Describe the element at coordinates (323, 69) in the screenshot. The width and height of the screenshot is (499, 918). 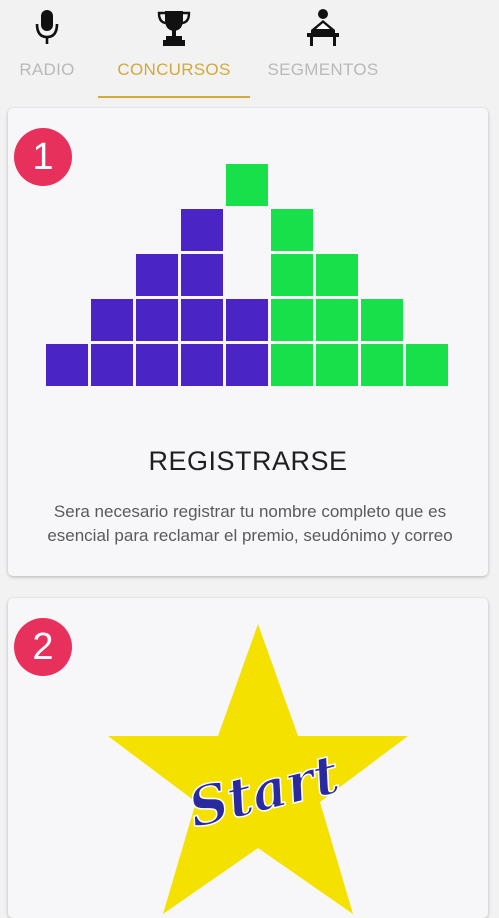
I see `tab-segmentos-label: SEGMENTOS` at that location.